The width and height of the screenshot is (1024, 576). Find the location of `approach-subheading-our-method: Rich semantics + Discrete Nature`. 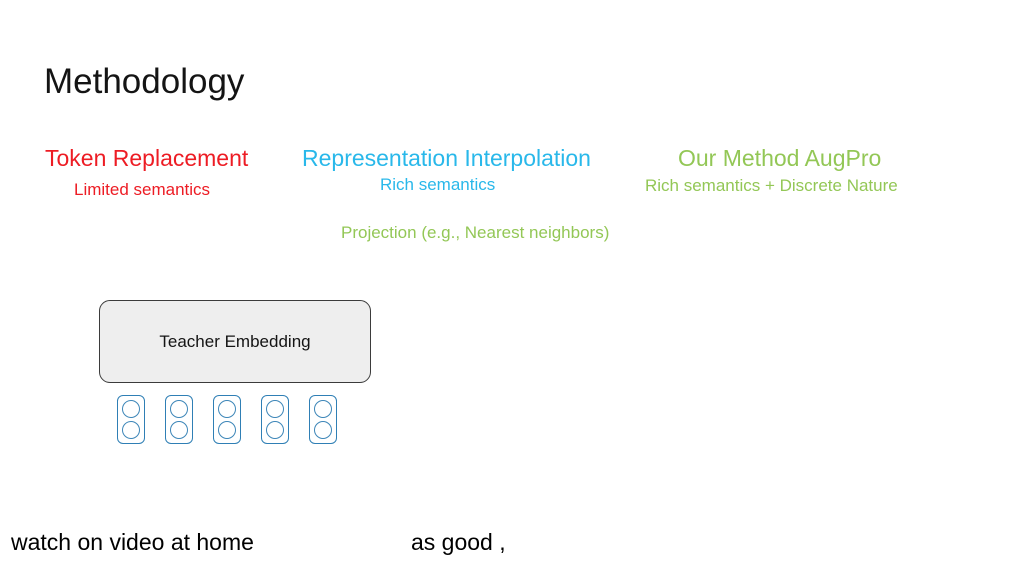

approach-subheading-our-method: Rich semantics + Discrete Nature is located at coordinates (771, 185).